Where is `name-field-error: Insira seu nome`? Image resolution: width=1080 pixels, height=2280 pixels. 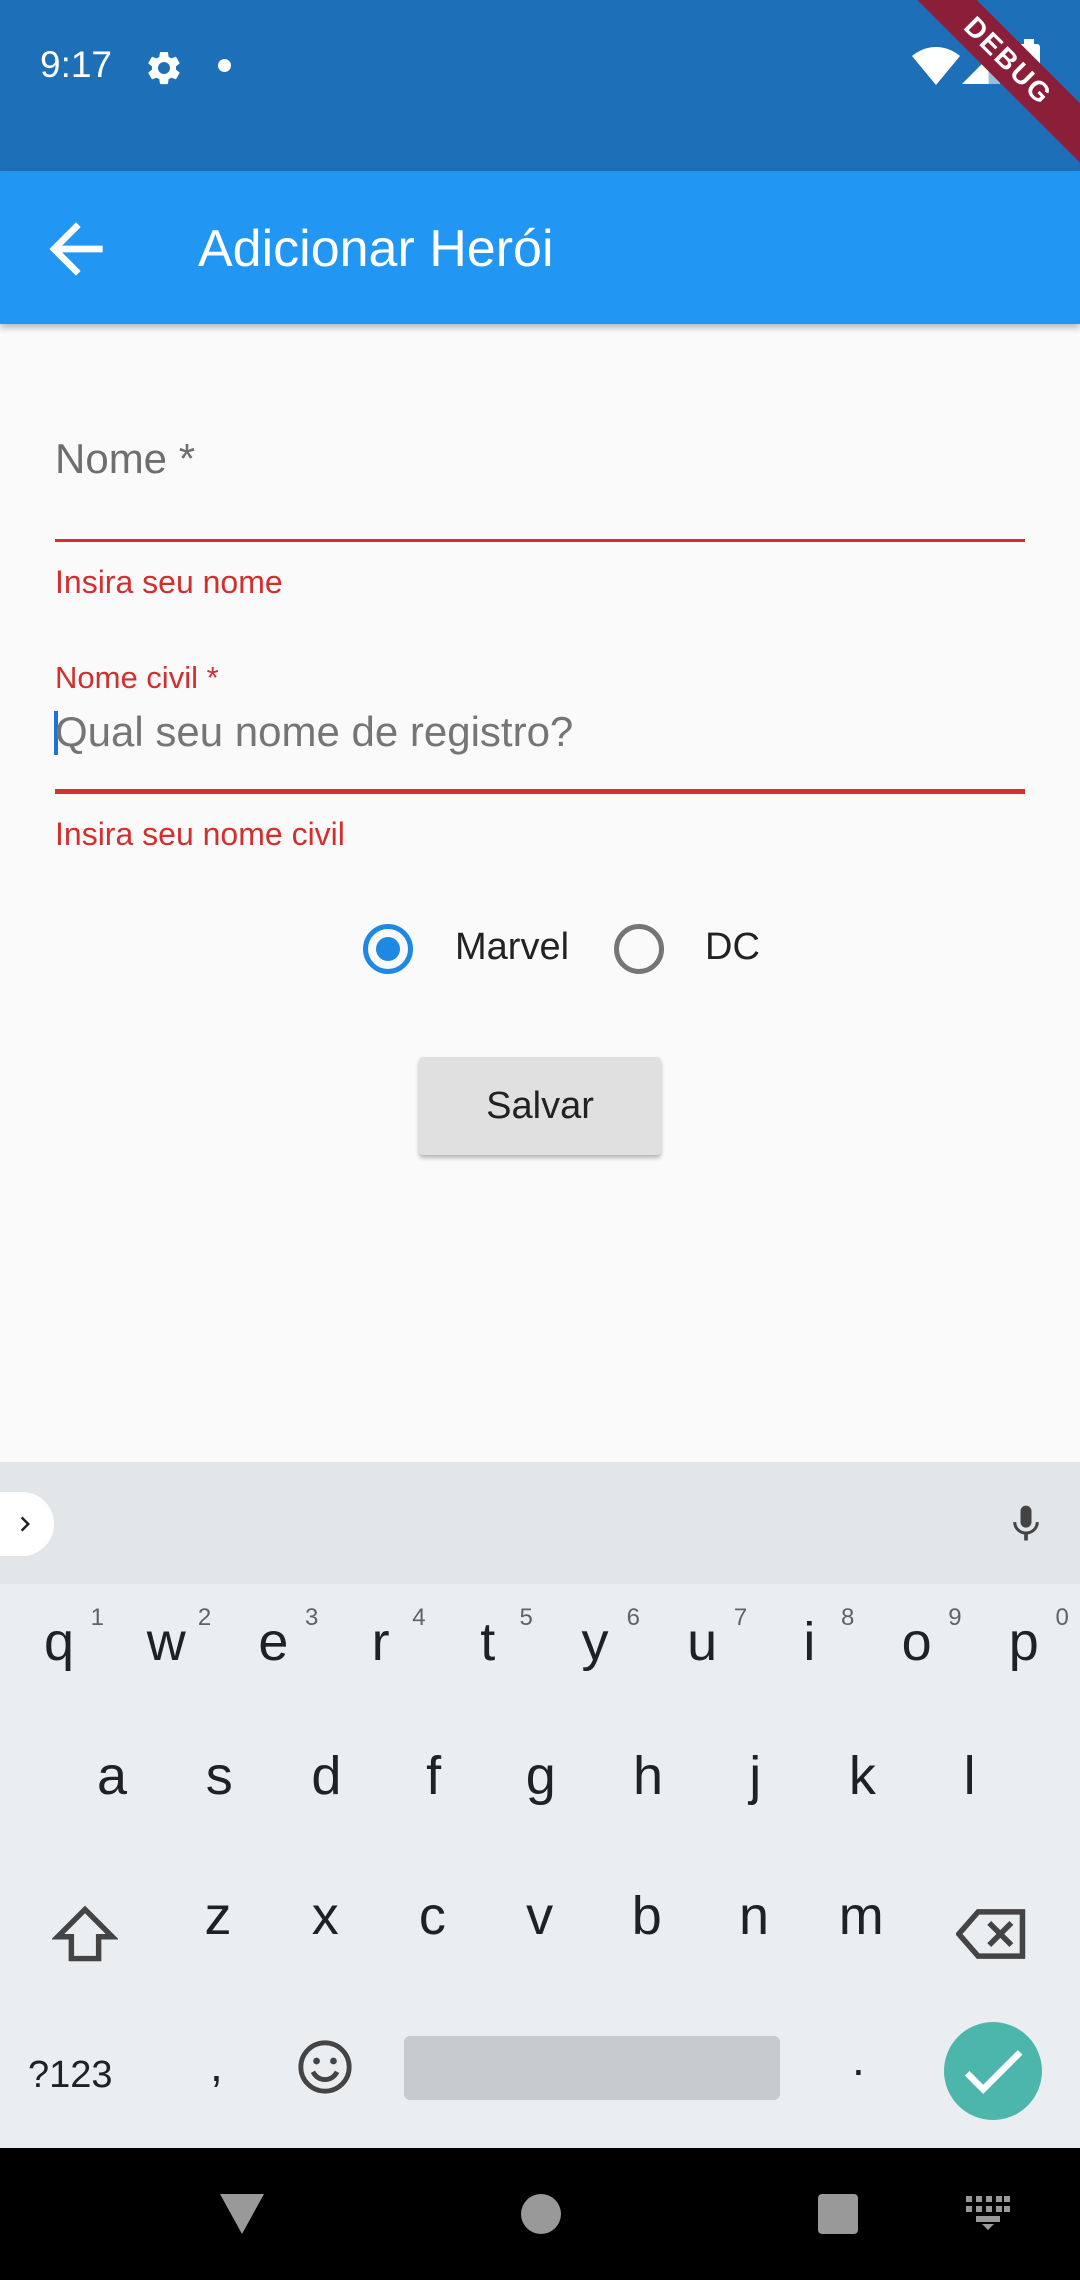
name-field-error: Insira seu nome is located at coordinates (169, 582).